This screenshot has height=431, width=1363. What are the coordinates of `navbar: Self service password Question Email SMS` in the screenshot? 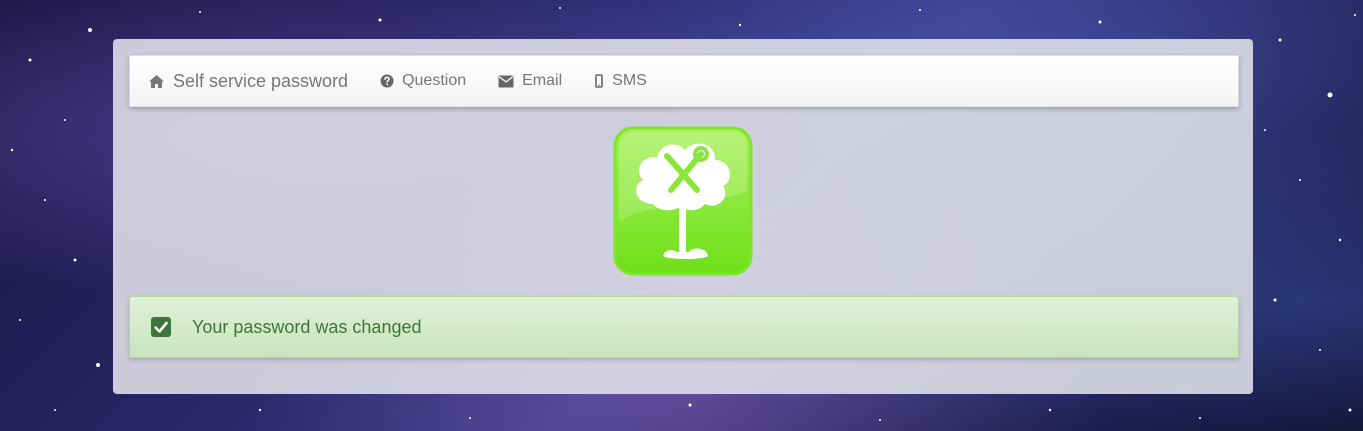 It's located at (684, 81).